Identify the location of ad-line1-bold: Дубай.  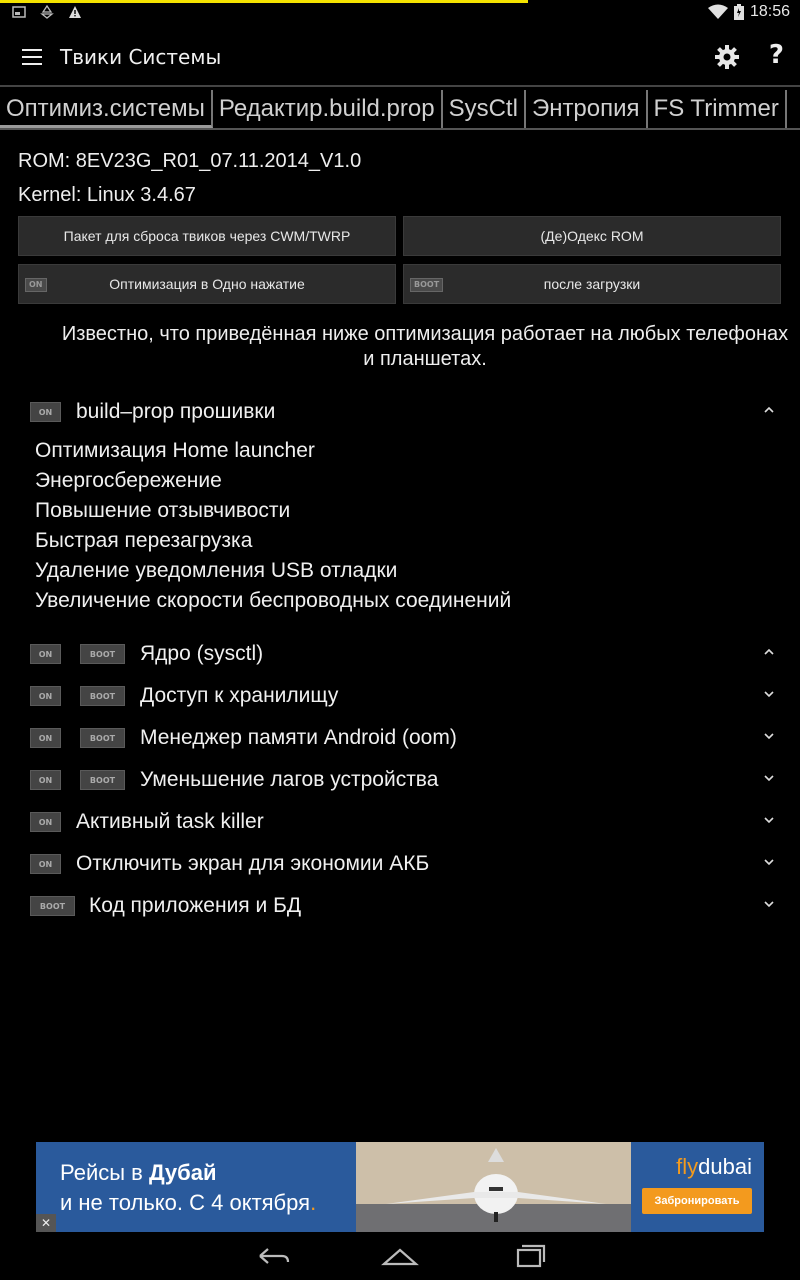
(182, 1172).